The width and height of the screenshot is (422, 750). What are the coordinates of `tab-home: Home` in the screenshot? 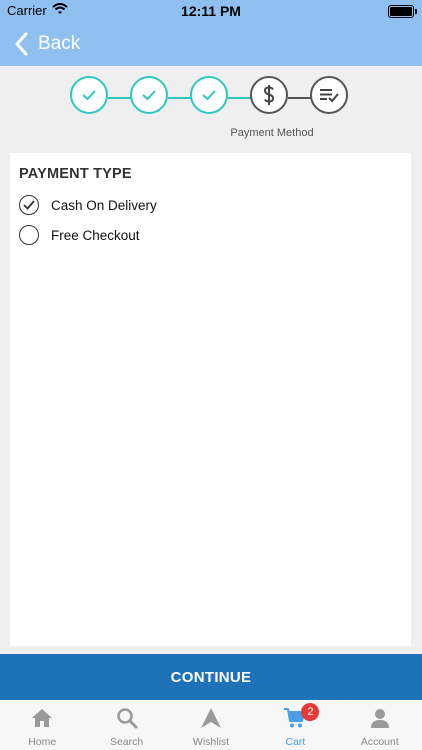 It's located at (42, 725).